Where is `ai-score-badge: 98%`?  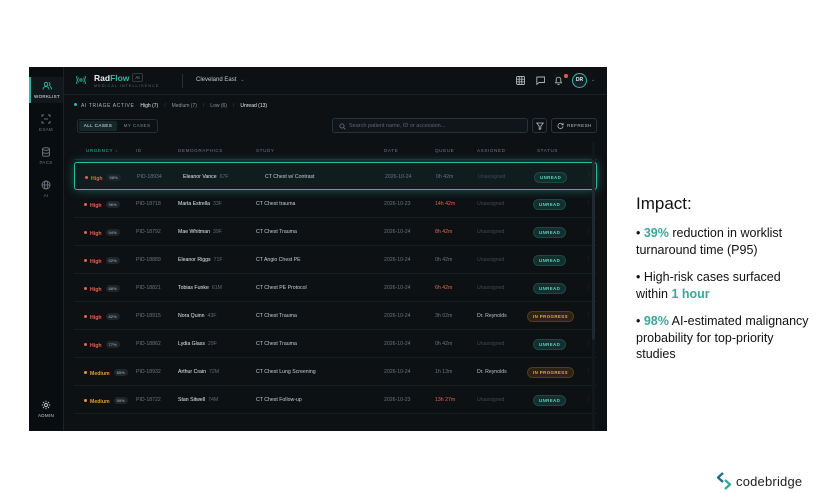
ai-score-badge: 98% is located at coordinates (113, 177).